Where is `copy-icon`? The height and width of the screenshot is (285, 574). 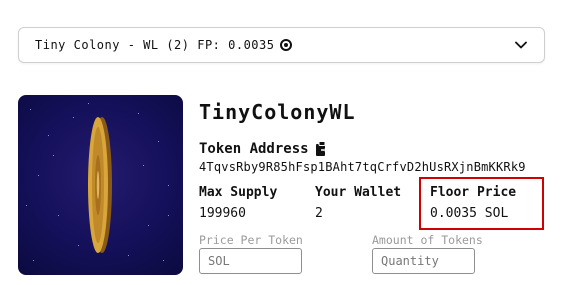
copy-icon is located at coordinates (322, 149).